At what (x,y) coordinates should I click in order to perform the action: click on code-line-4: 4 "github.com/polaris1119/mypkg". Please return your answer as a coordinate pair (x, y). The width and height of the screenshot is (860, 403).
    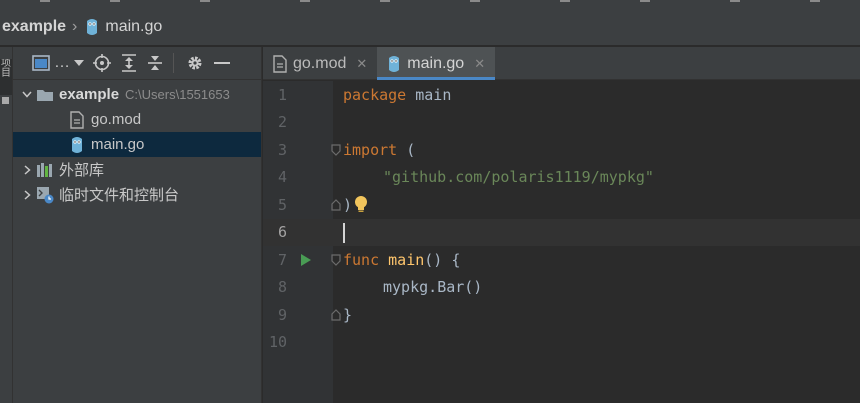
    Looking at the image, I should click on (561, 178).